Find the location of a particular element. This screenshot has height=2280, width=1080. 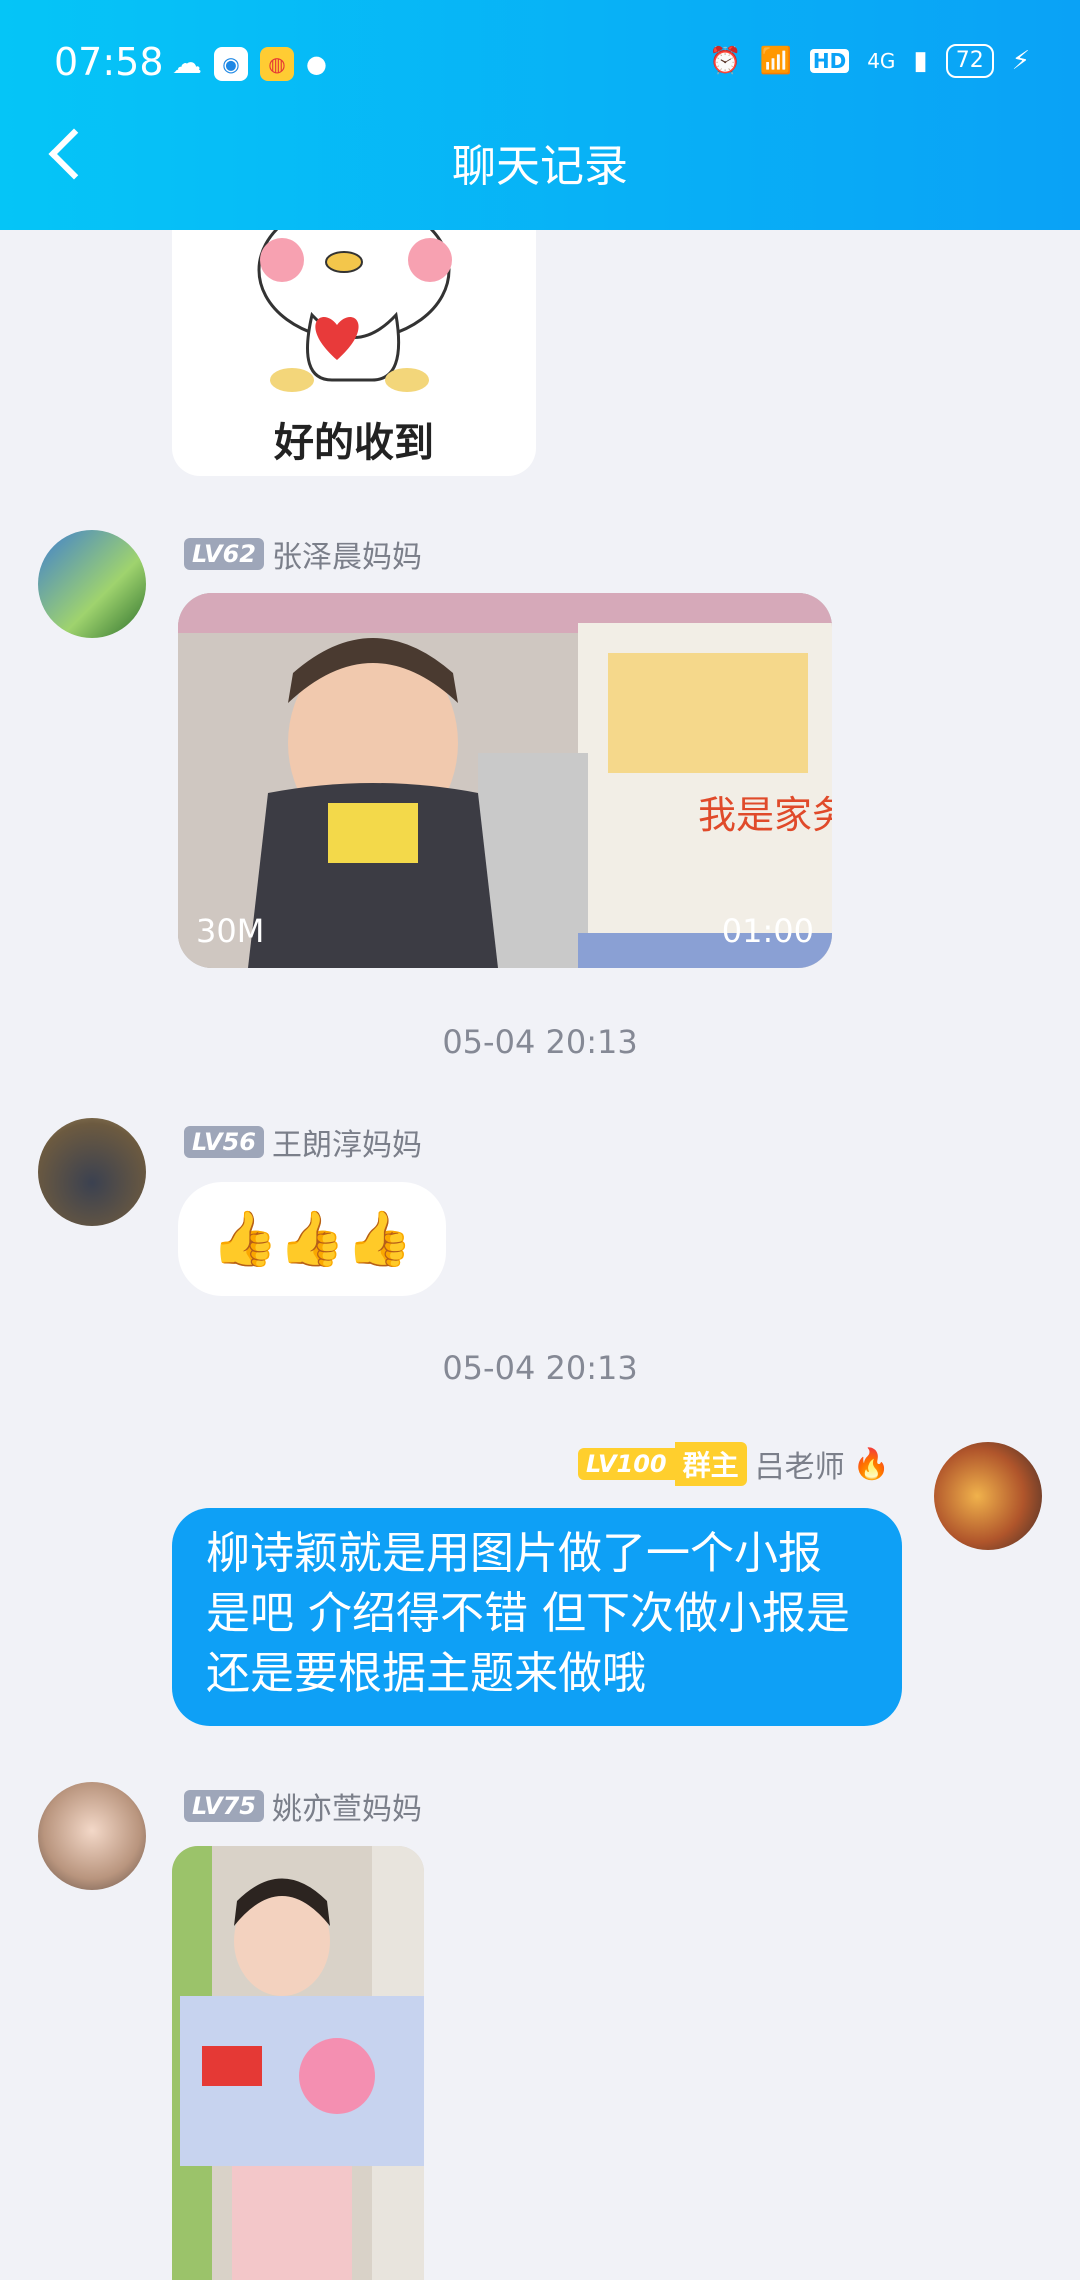

video-message: 我是家务 30M 01:00 is located at coordinates (505, 780).